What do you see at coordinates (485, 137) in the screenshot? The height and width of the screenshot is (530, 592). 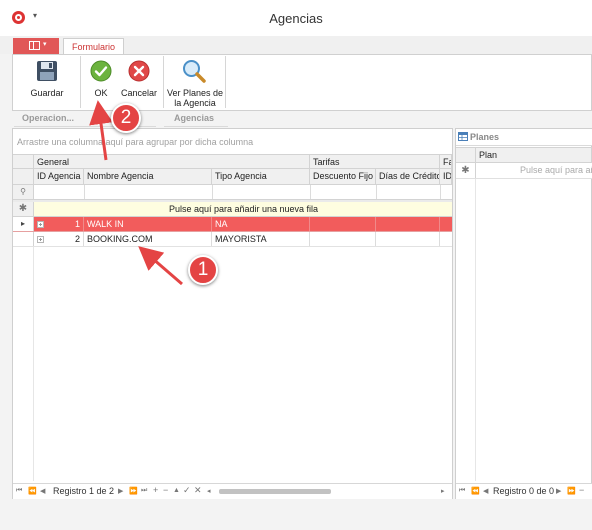 I see `planes-title: Planes` at bounding box center [485, 137].